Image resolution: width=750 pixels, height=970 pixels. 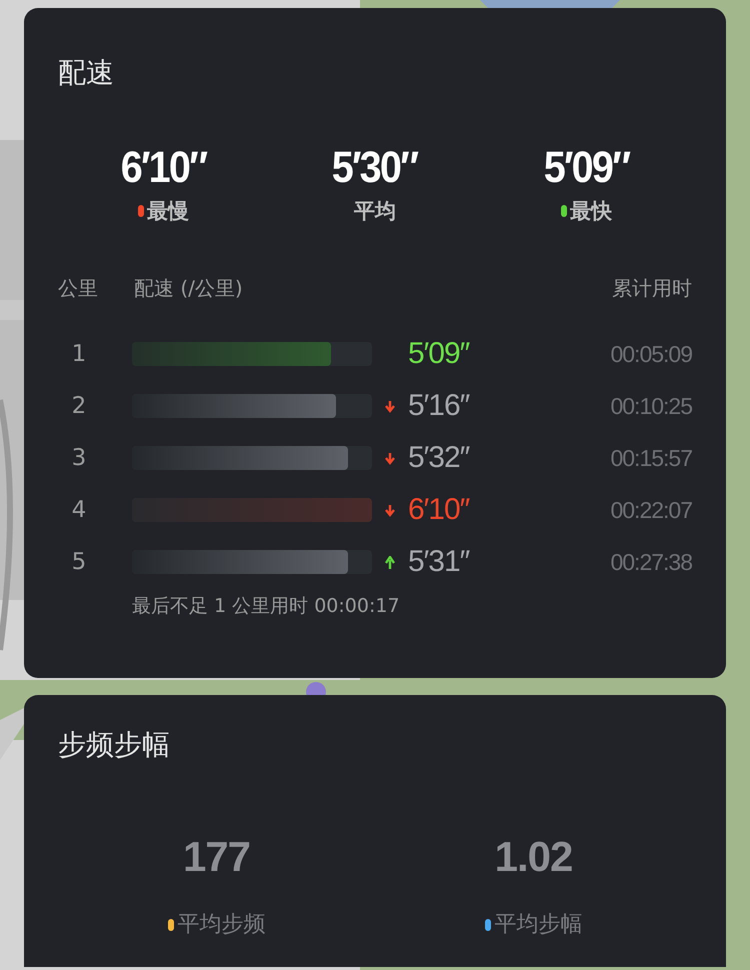 I want to click on column-header: 配速 (/公里), so click(x=189, y=288).